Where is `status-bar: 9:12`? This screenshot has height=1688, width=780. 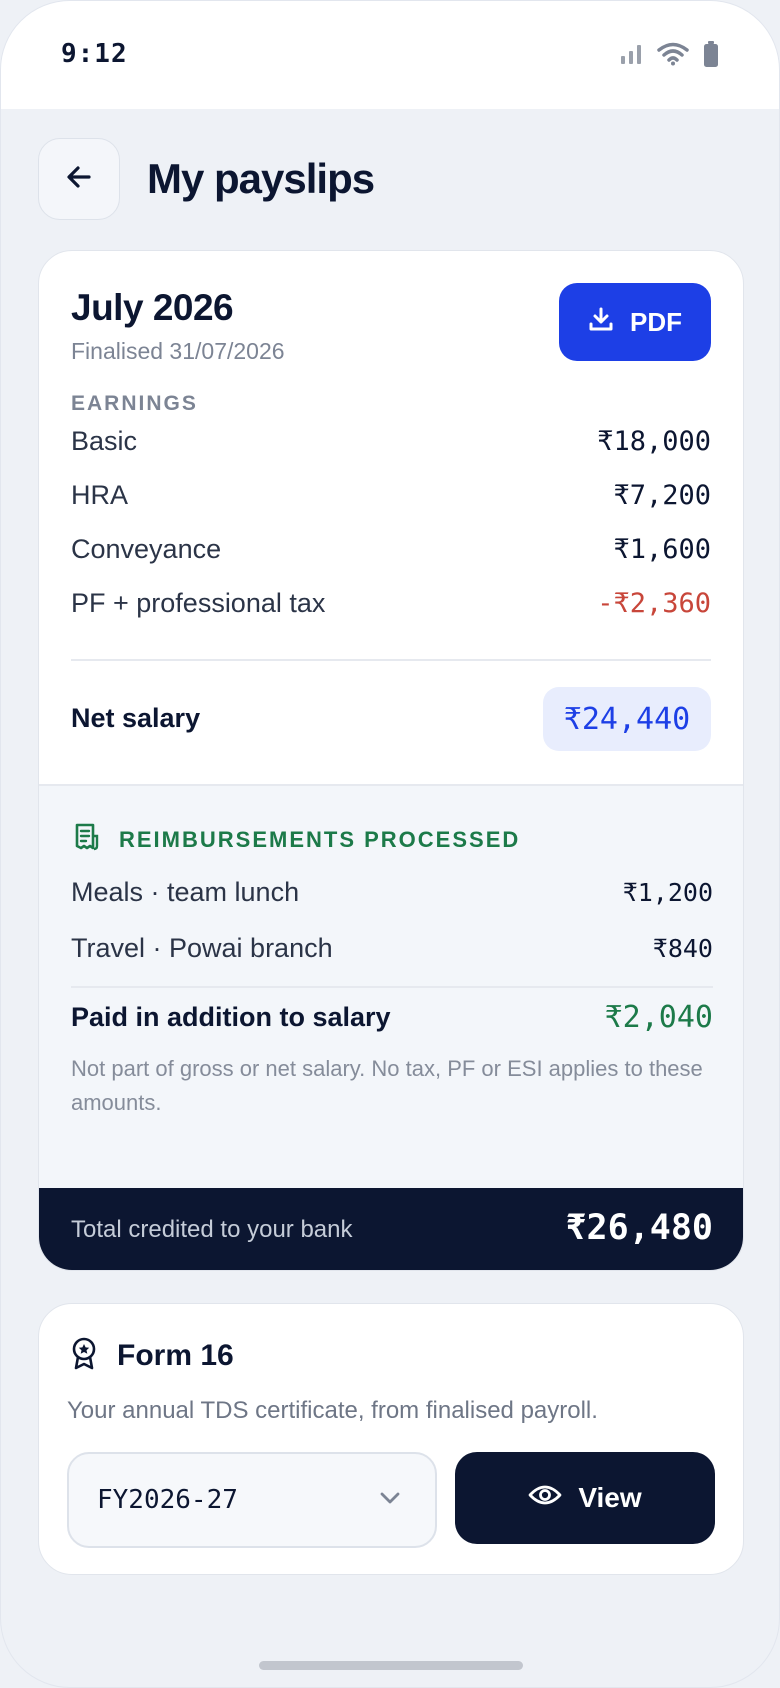 status-bar: 9:12 is located at coordinates (390, 55).